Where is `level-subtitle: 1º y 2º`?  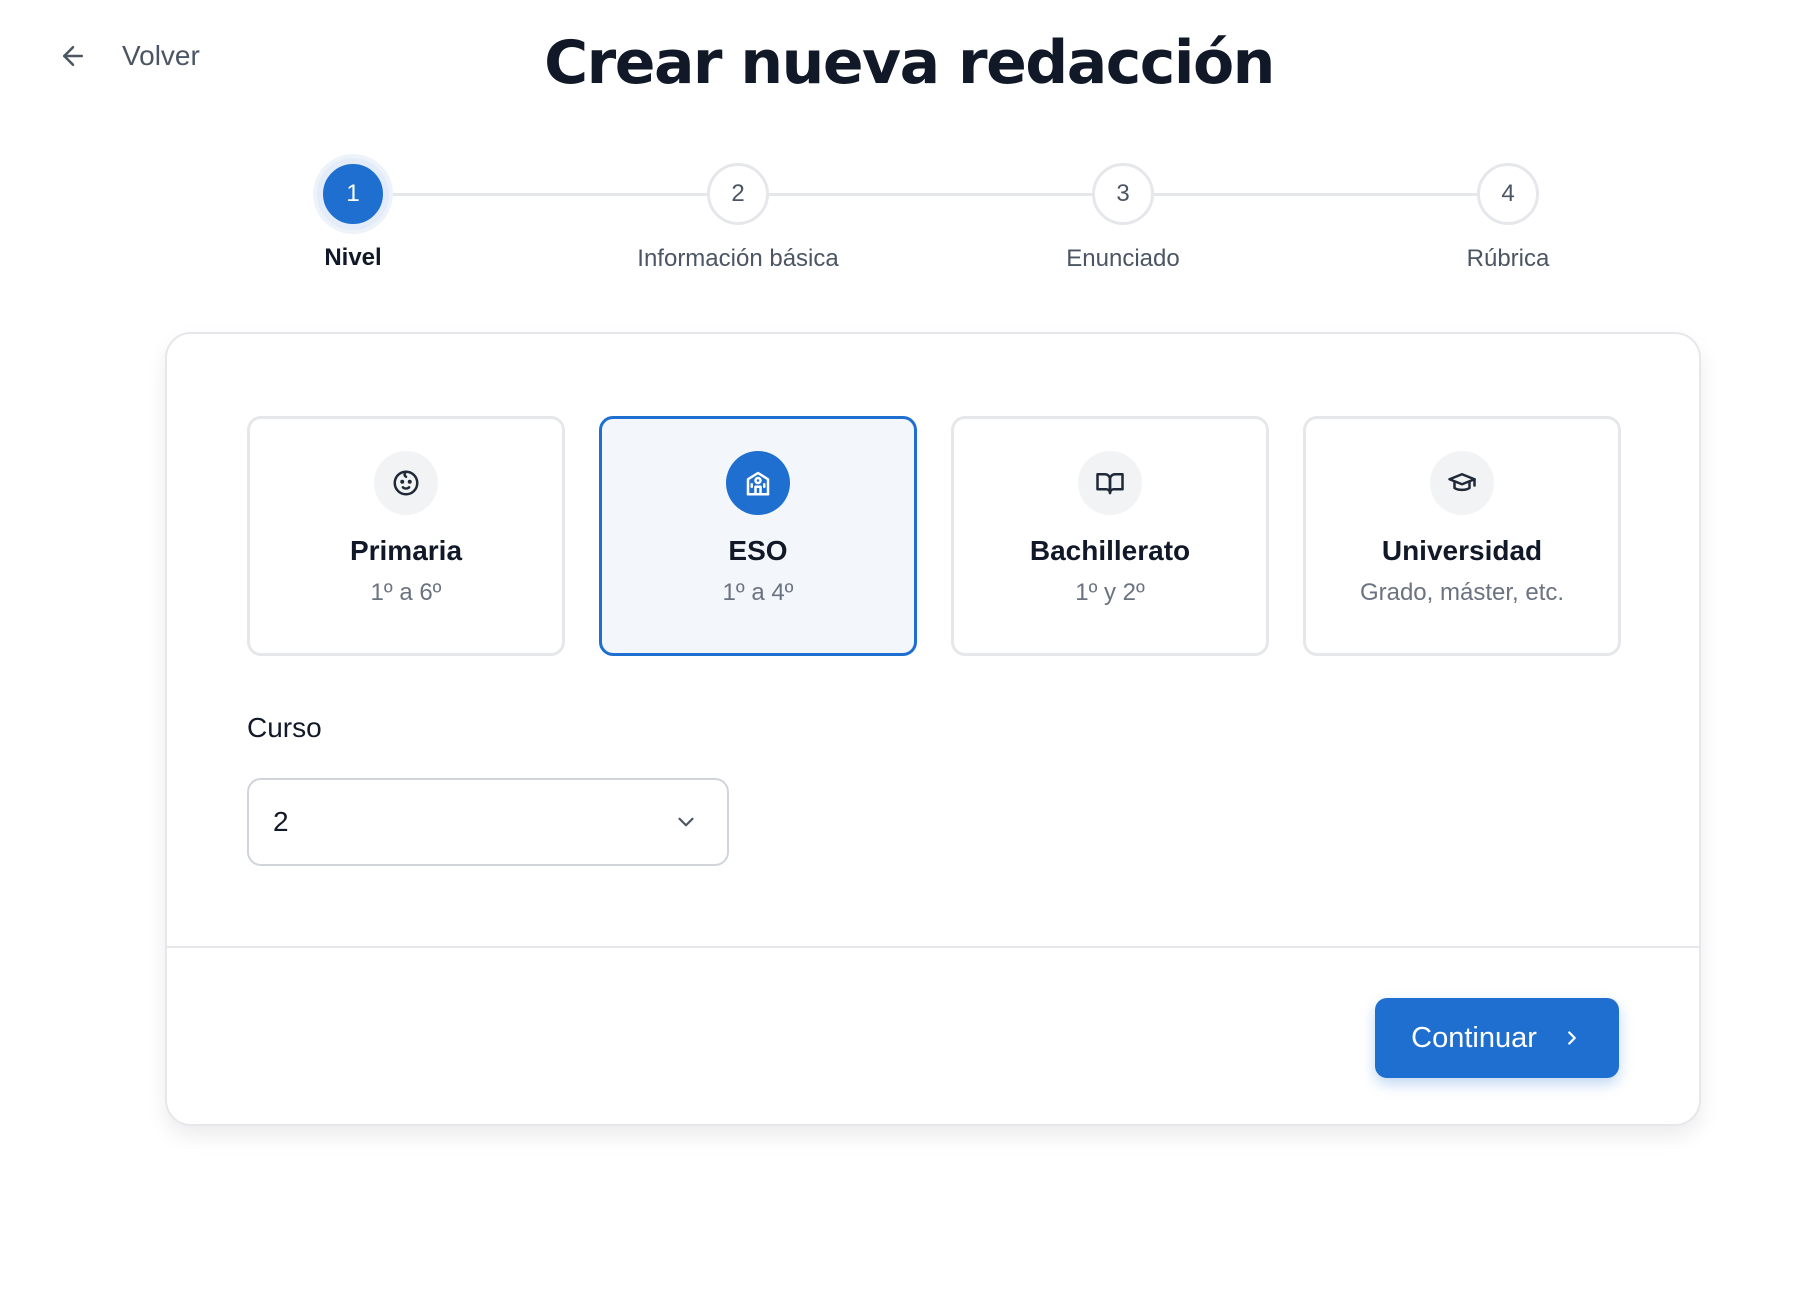 level-subtitle: 1º y 2º is located at coordinates (1110, 592).